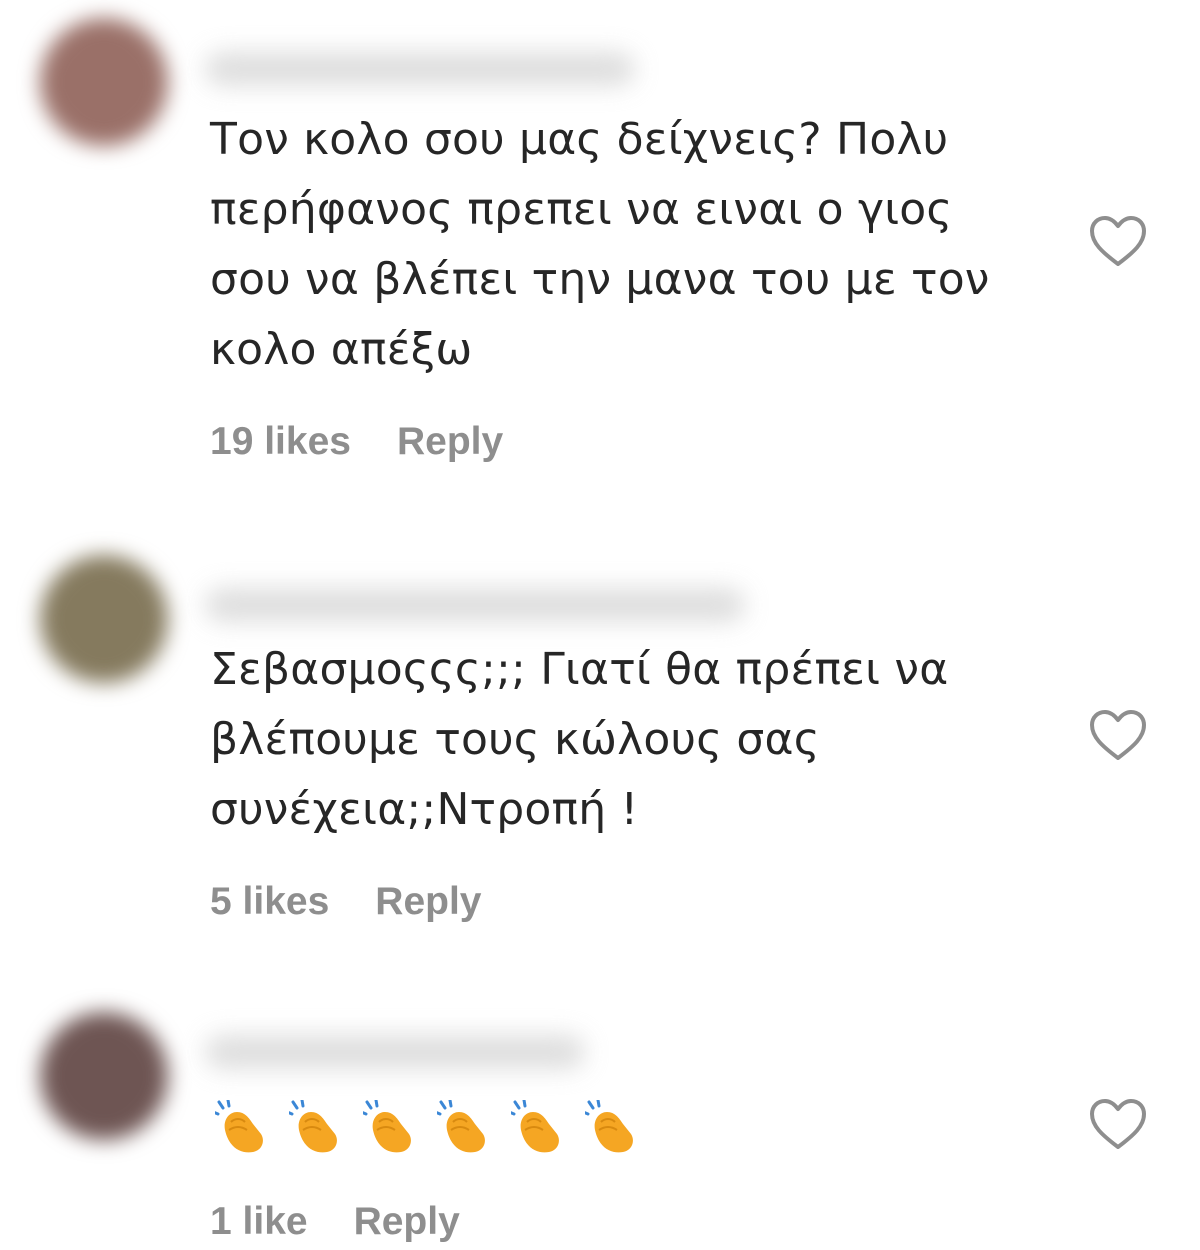 Image resolution: width=1200 pixels, height=1250 pixels. Describe the element at coordinates (426, 1127) in the screenshot. I see `comment-emoji-row` at that location.